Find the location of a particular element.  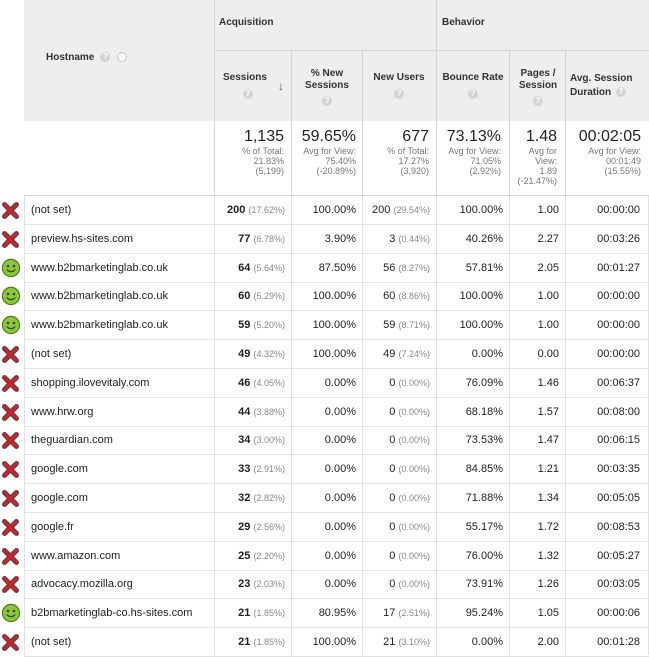

sessions-value: 21 is located at coordinates (244, 642).